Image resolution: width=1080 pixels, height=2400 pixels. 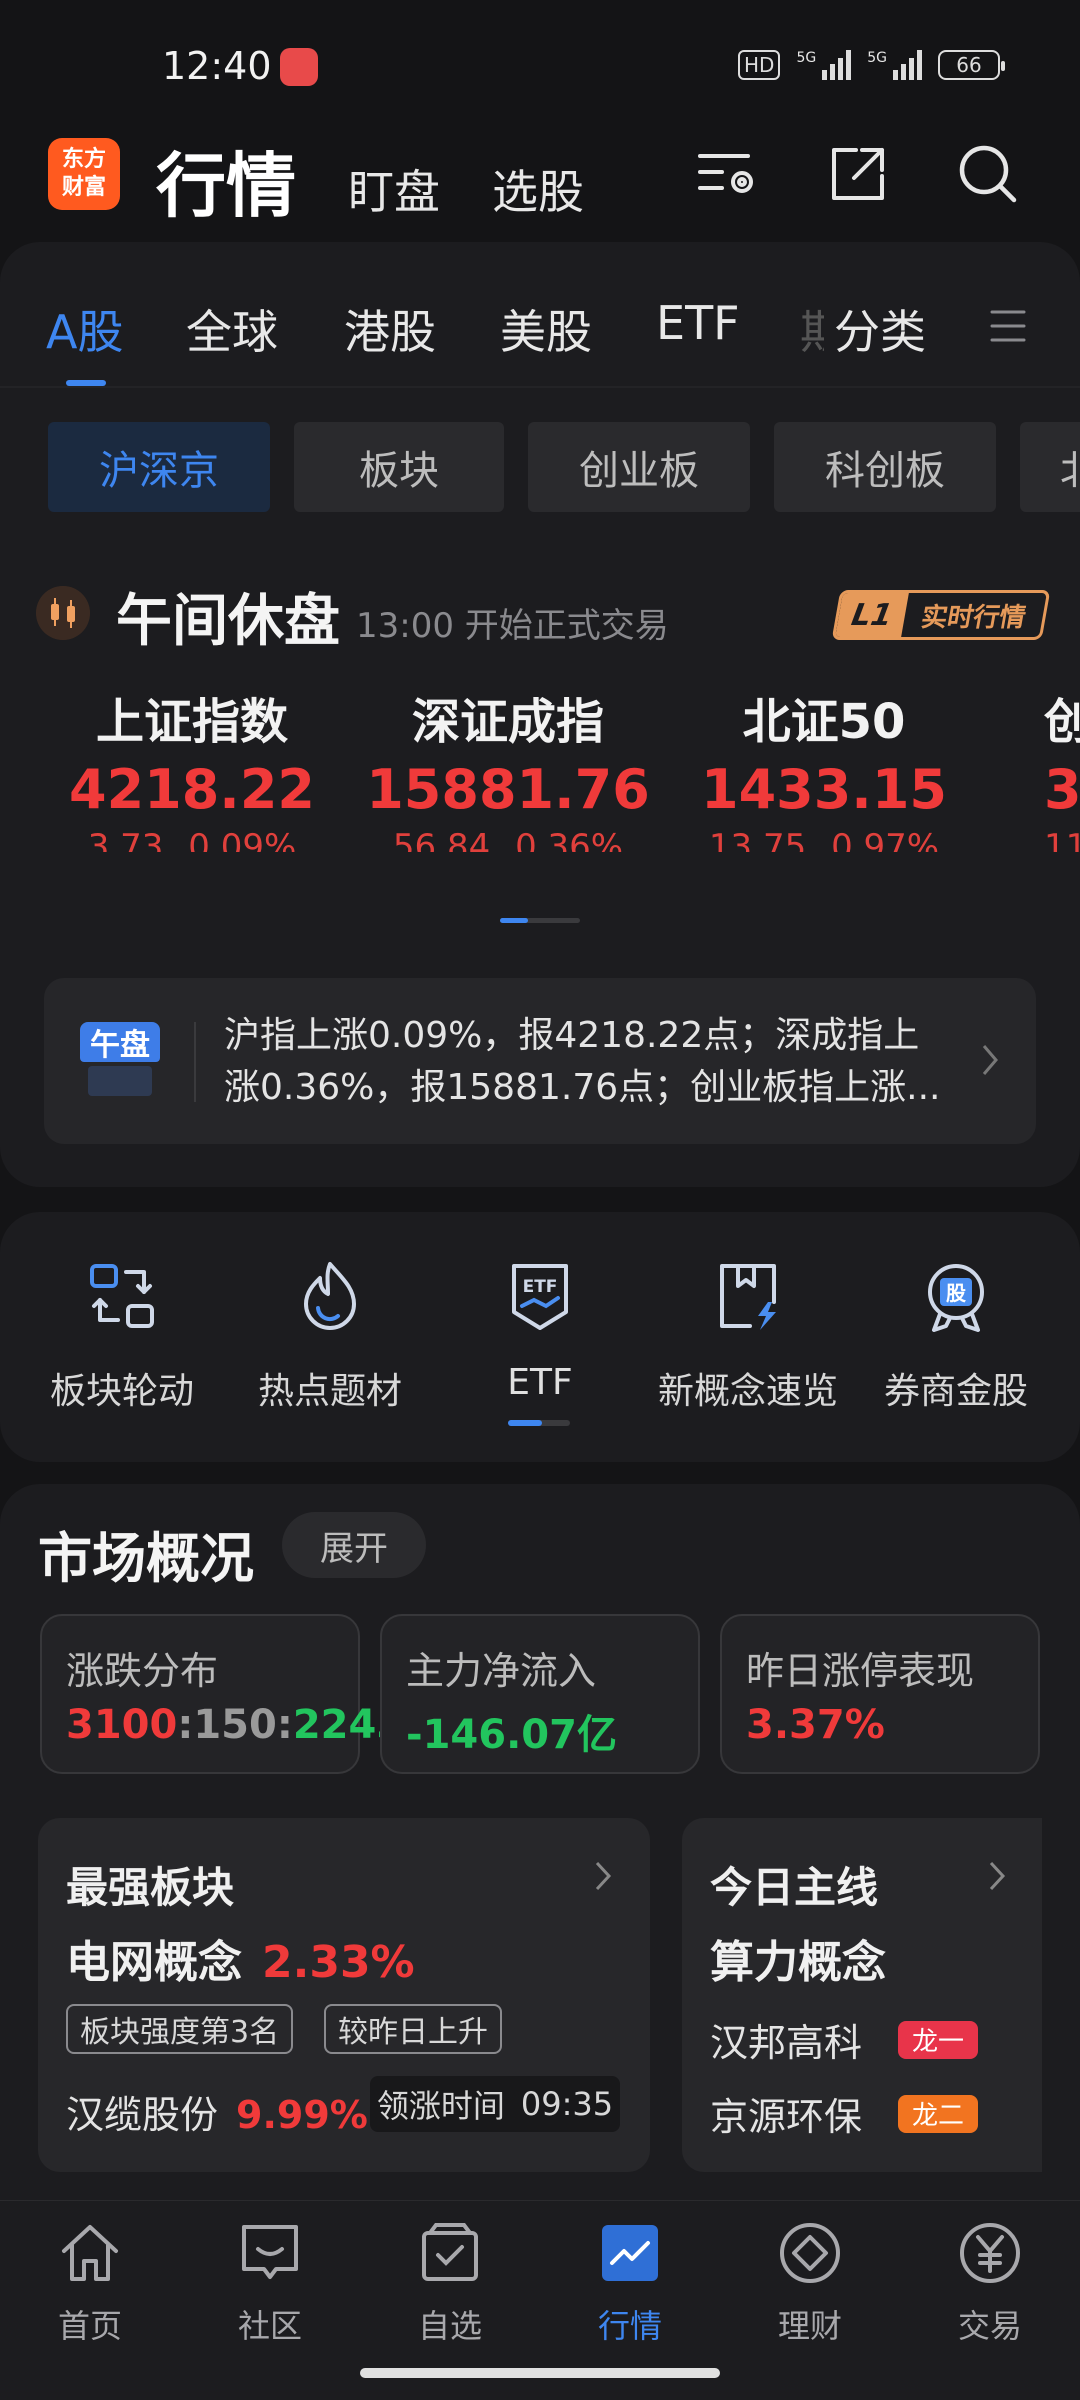 I want to click on candlestick-icon, so click(x=63, y=613).